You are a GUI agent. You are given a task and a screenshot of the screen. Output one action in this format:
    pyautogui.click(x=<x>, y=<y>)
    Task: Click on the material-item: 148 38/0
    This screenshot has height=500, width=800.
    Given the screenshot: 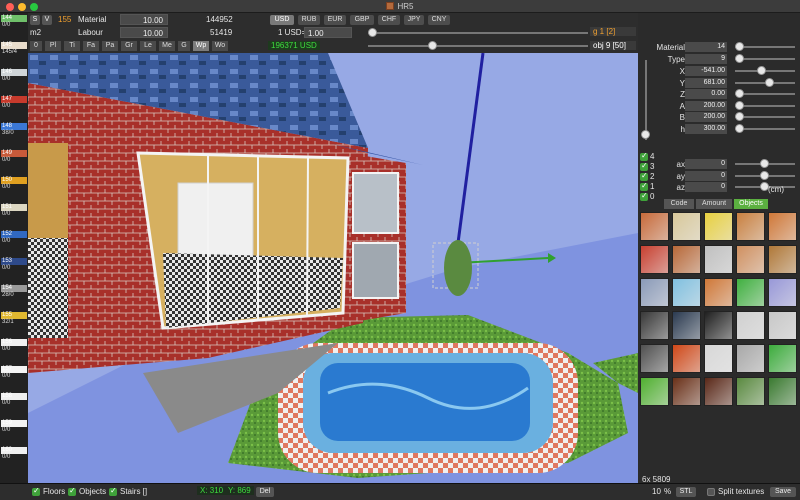 What is the action you would take?
    pyautogui.click(x=14, y=130)
    